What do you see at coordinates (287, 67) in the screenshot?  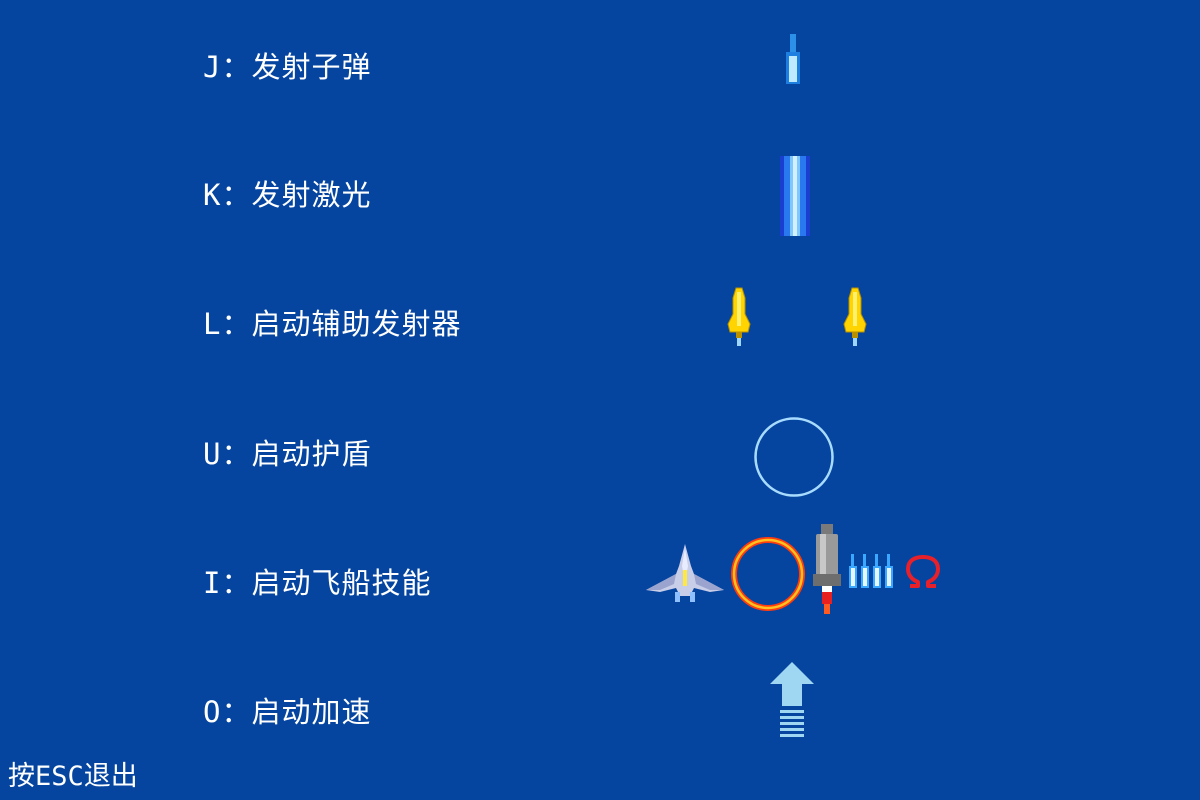 I see `control-label-j: J：发射子弹` at bounding box center [287, 67].